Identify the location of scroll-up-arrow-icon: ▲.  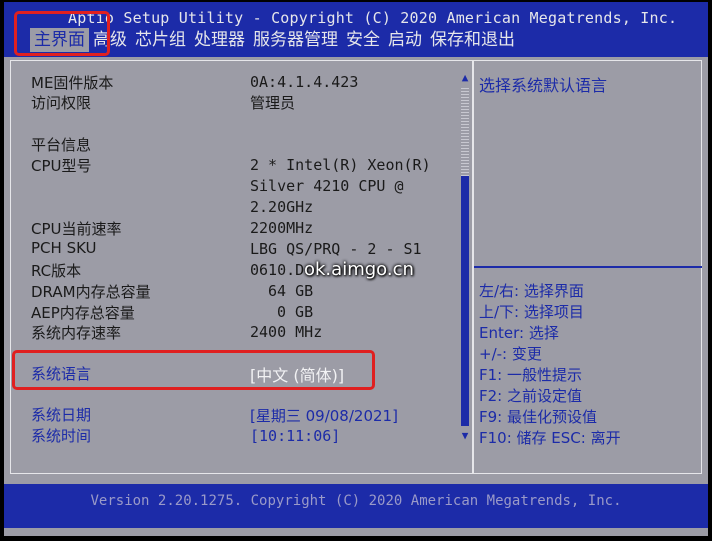
(465, 78).